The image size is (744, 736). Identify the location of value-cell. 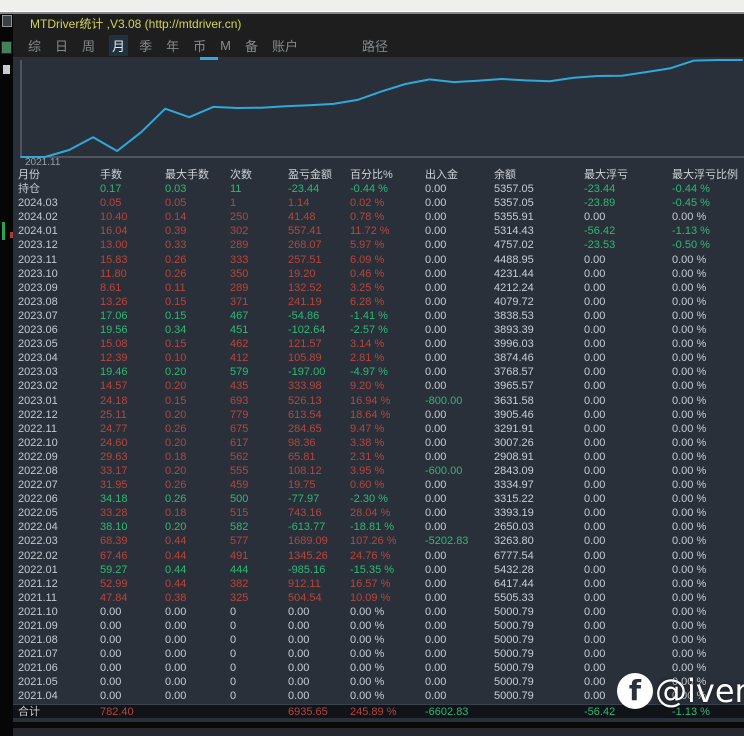
(539, 711).